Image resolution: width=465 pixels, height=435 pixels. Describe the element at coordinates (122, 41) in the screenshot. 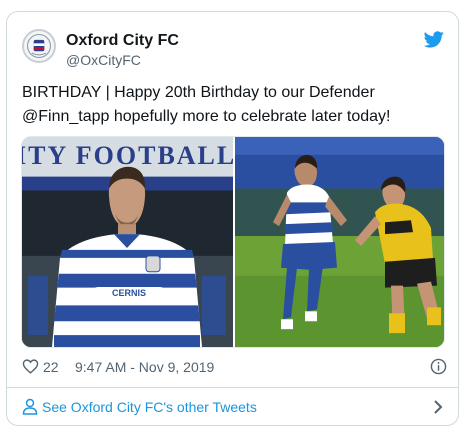

I see `author-name: Oxford City FC` at that location.